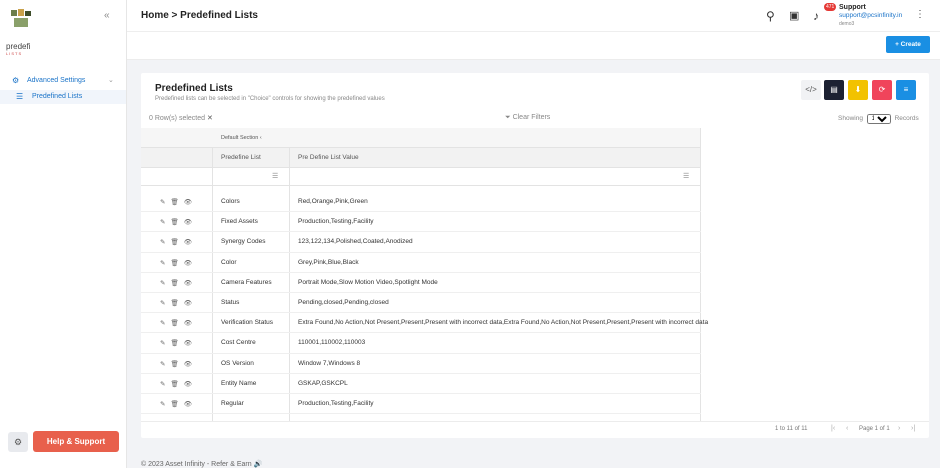 This screenshot has width=940, height=468. Describe the element at coordinates (111, 80) in the screenshot. I see `chevron-down-icon: ⌄` at that location.